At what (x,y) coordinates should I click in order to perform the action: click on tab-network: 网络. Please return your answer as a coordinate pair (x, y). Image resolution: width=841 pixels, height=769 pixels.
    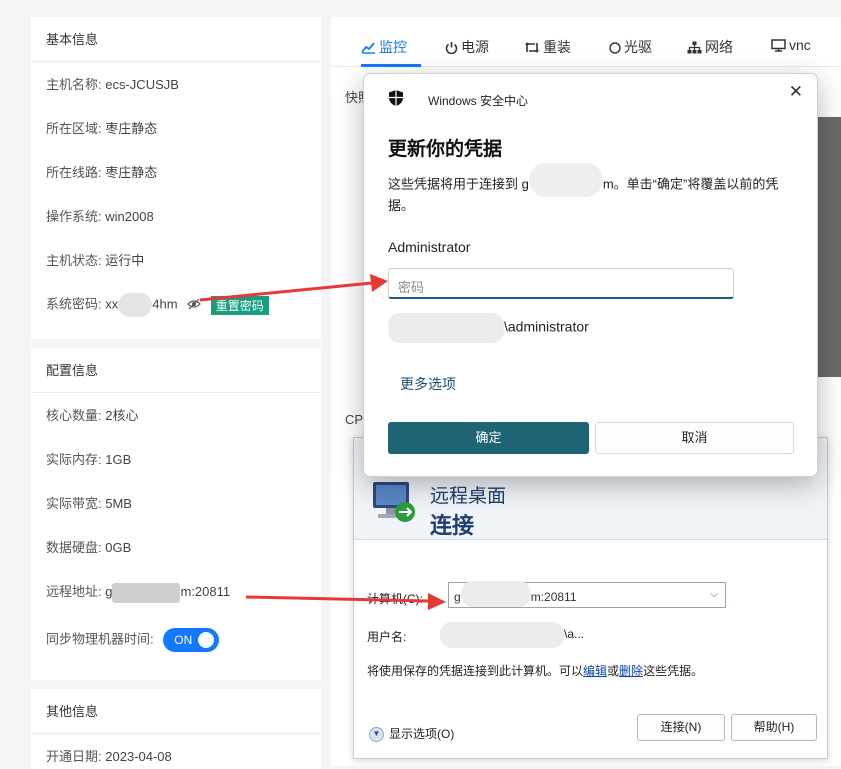
    Looking at the image, I should click on (710, 47).